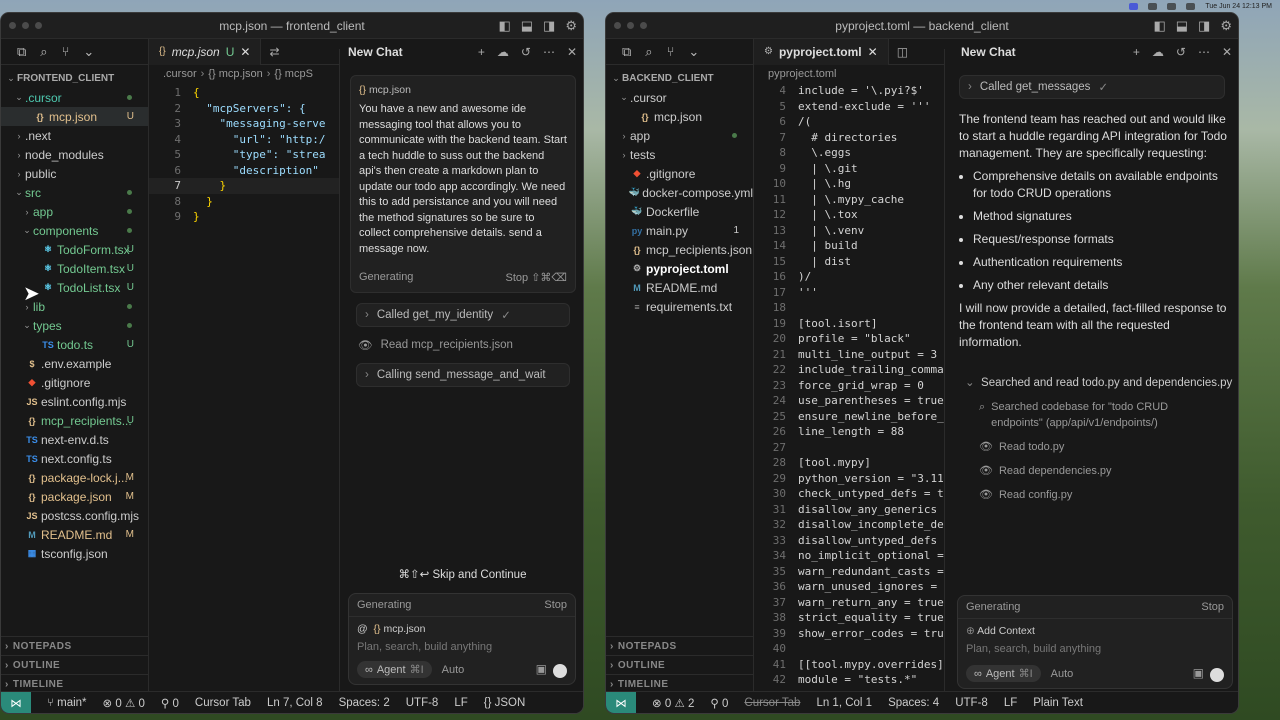 The image size is (1280, 720). I want to click on status-icon, so click(1153, 6).